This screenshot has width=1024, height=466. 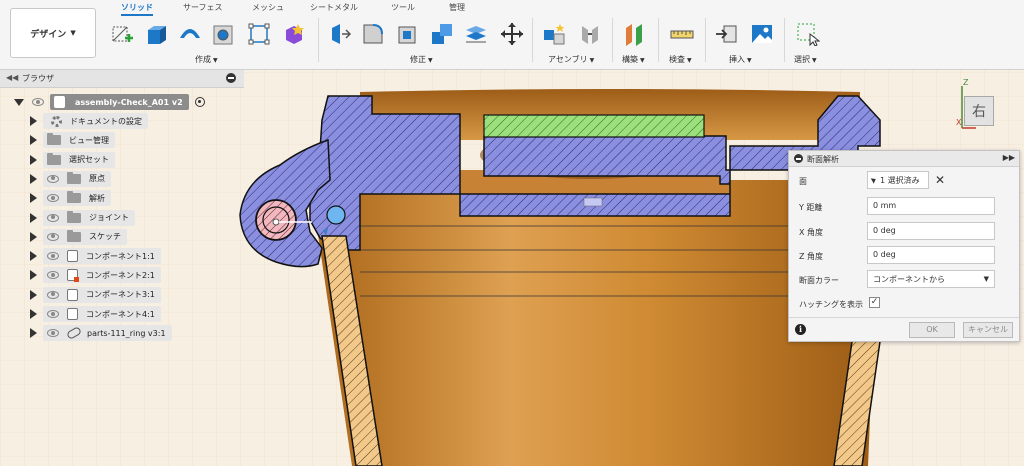 I want to click on ok-button: OK, so click(x=932, y=330).